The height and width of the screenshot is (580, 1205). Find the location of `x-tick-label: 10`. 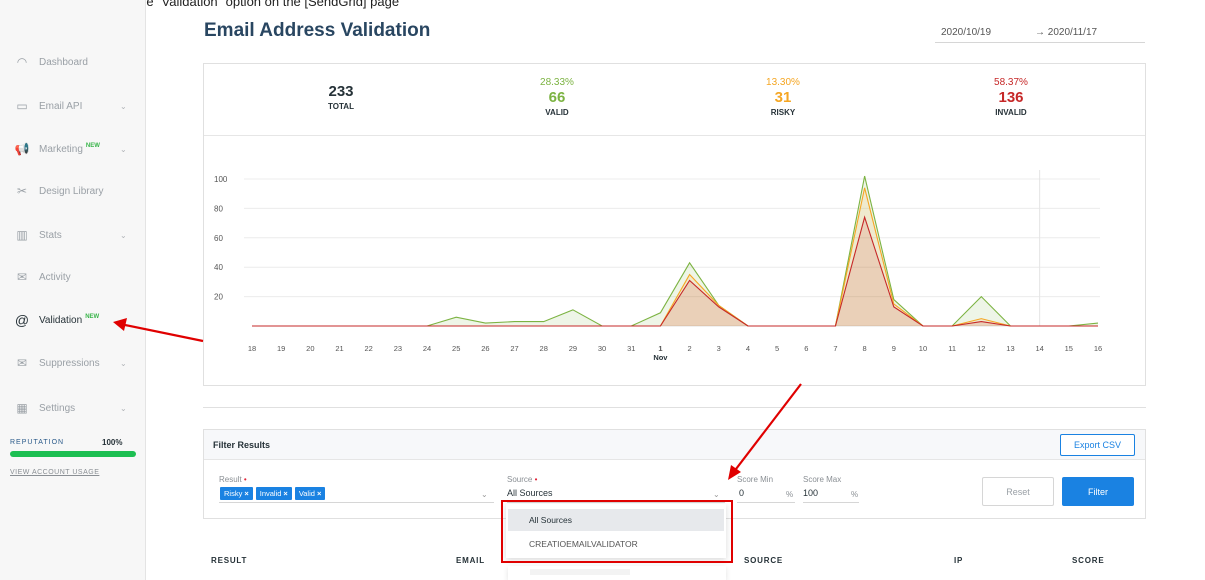

x-tick-label: 10 is located at coordinates (923, 348).